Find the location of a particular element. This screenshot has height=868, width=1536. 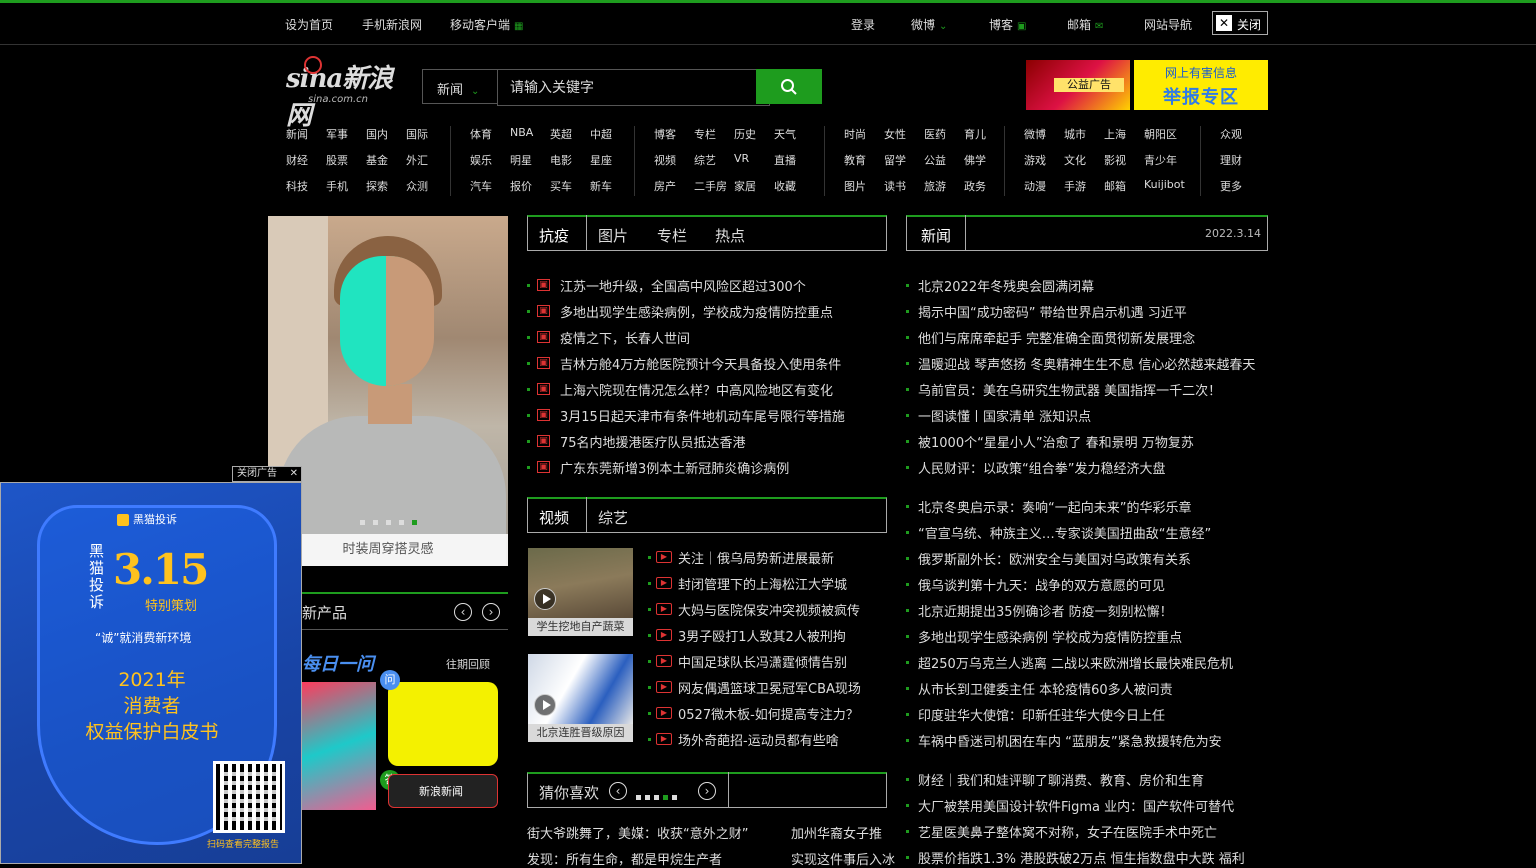

nav-link: 女性 is located at coordinates (895, 134).